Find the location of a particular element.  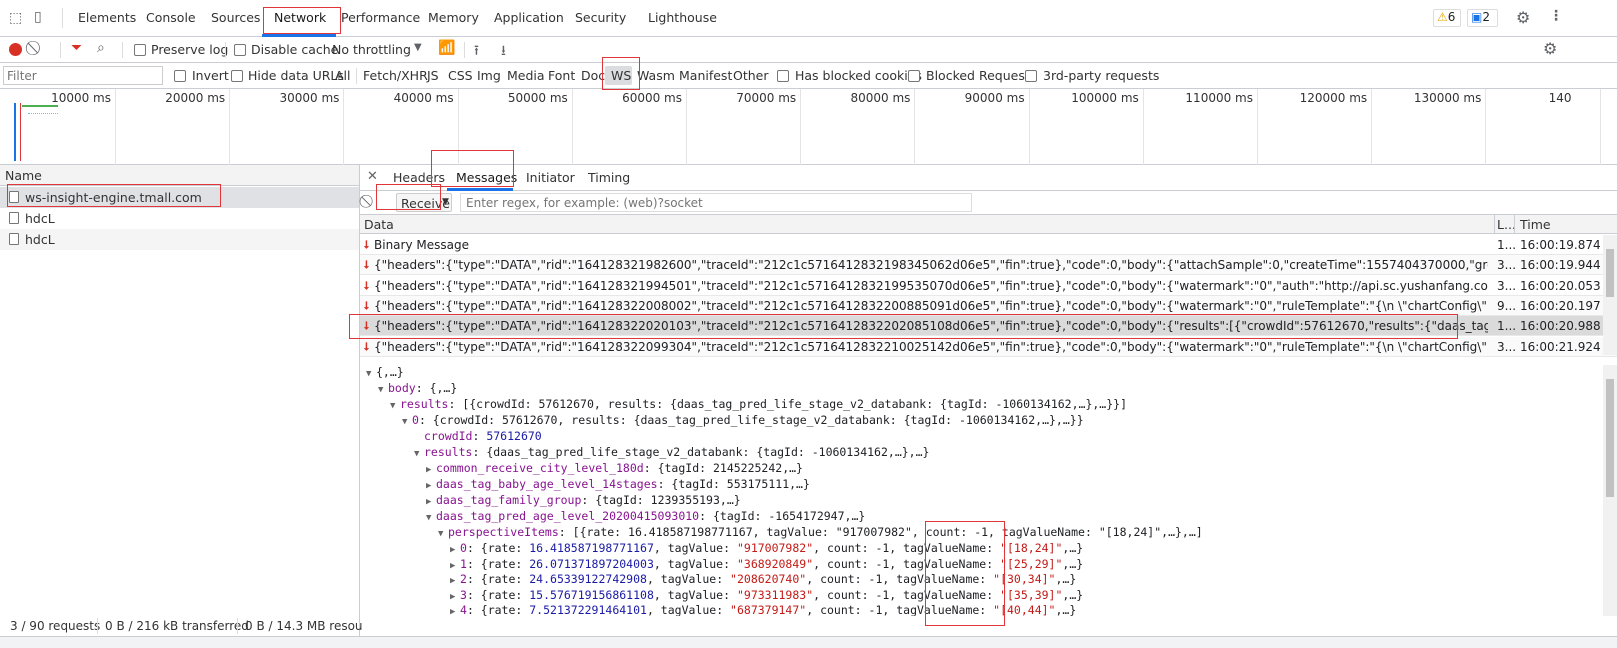

filter-icon: ⏷ is located at coordinates (76, 48).